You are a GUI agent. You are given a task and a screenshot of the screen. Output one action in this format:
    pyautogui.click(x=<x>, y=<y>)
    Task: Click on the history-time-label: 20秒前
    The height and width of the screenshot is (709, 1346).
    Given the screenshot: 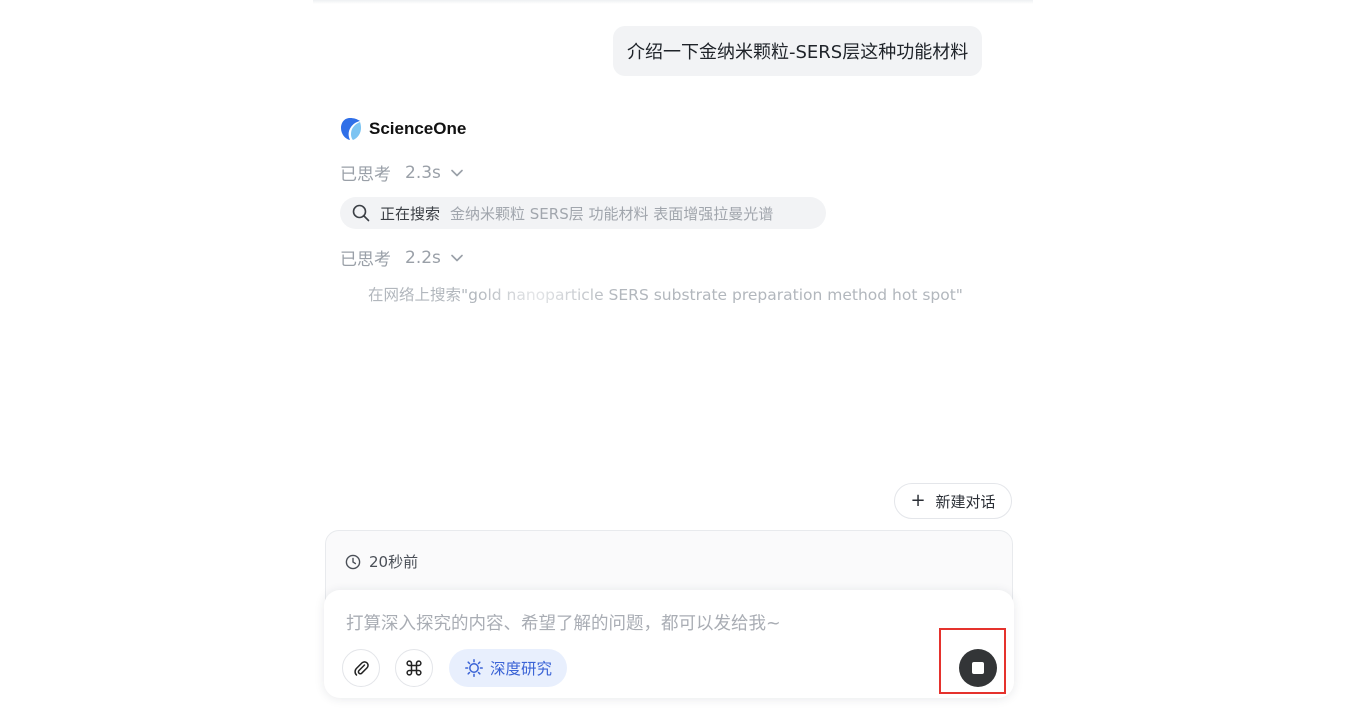 What is the action you would take?
    pyautogui.click(x=394, y=562)
    